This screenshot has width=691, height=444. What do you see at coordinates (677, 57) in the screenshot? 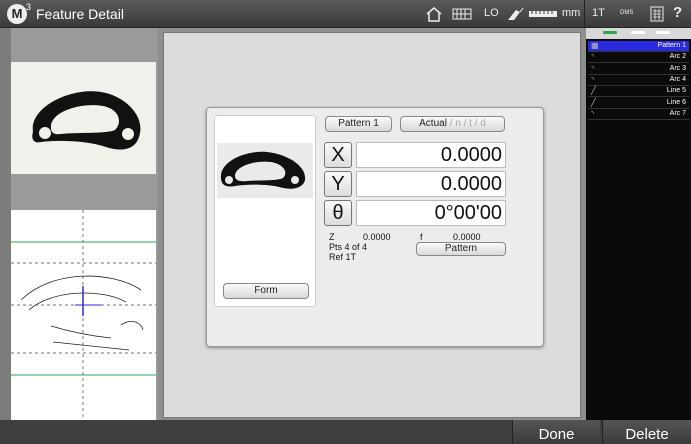
I see `feature-list-item-label: Arc 2` at bounding box center [677, 57].